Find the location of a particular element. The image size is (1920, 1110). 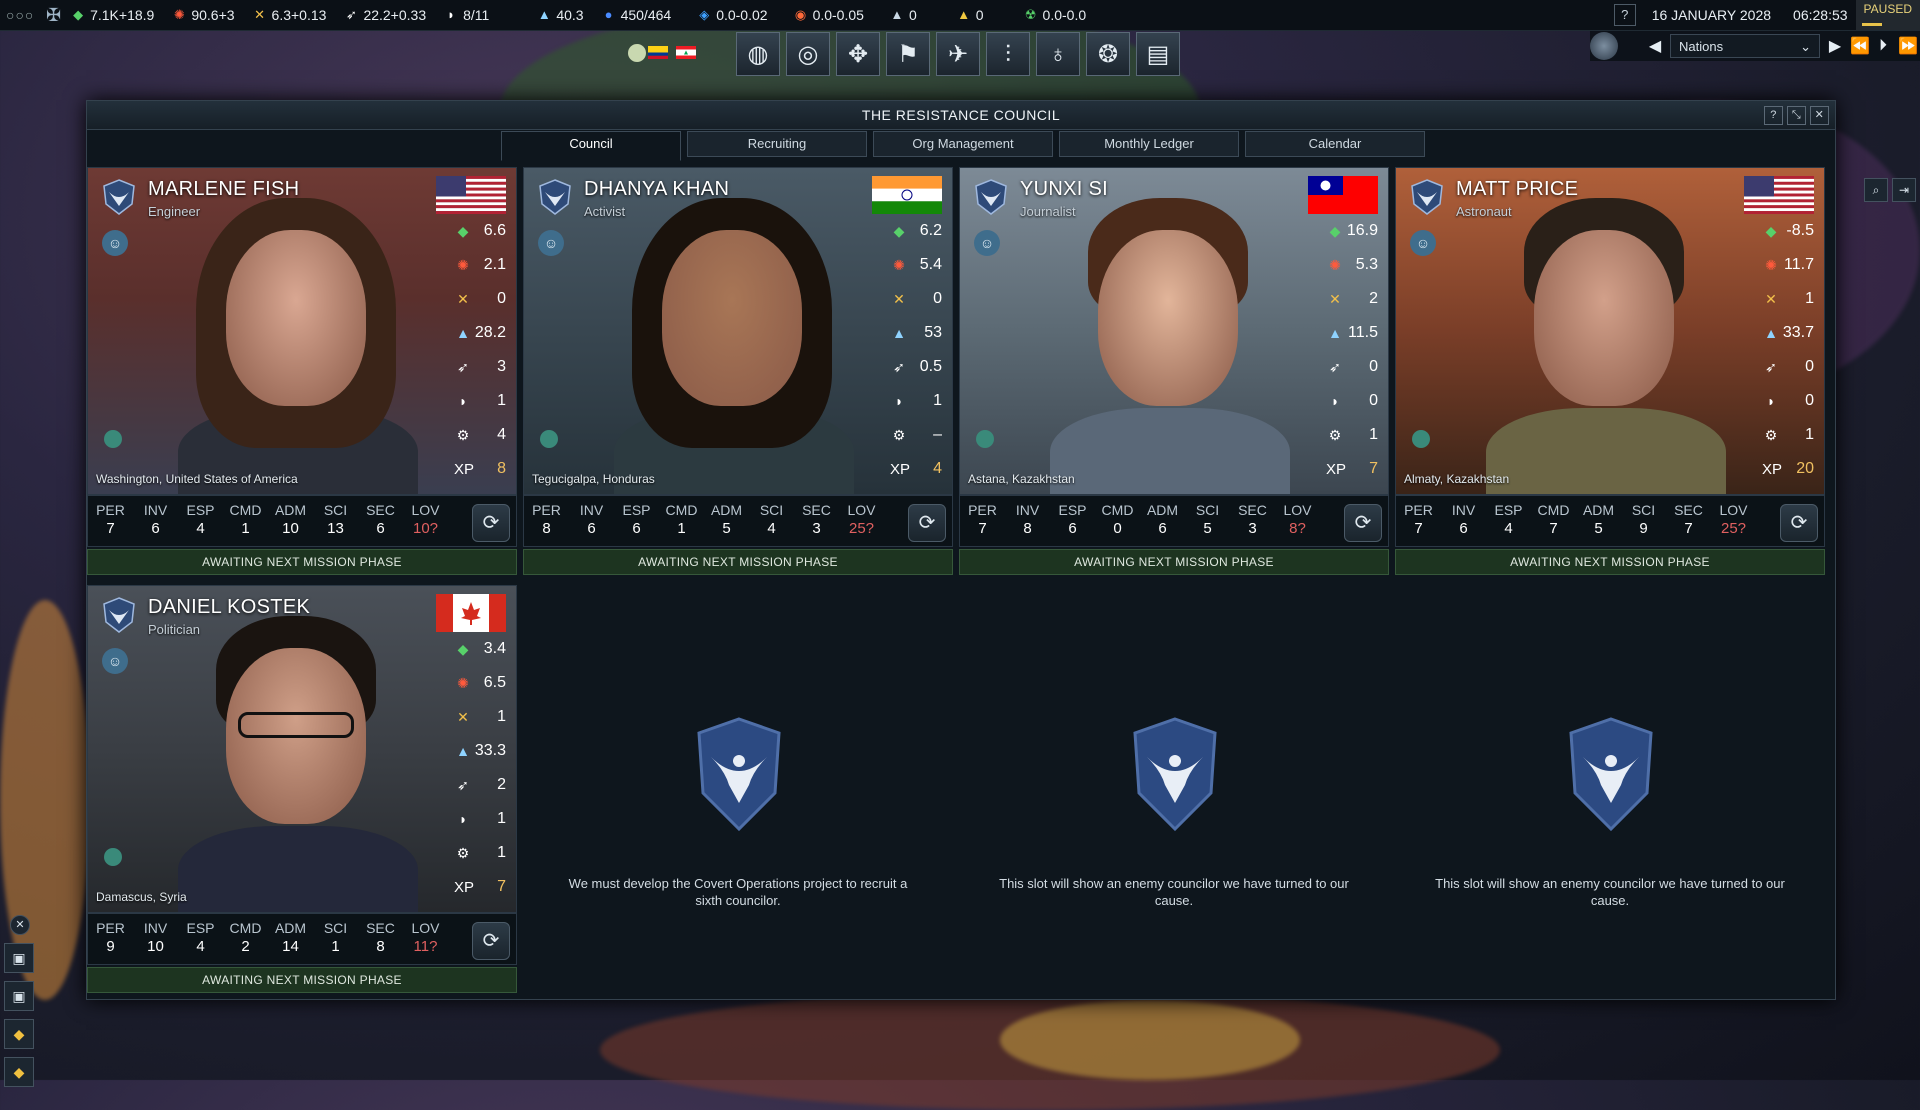

help-button: ? is located at coordinates (1624, 15).